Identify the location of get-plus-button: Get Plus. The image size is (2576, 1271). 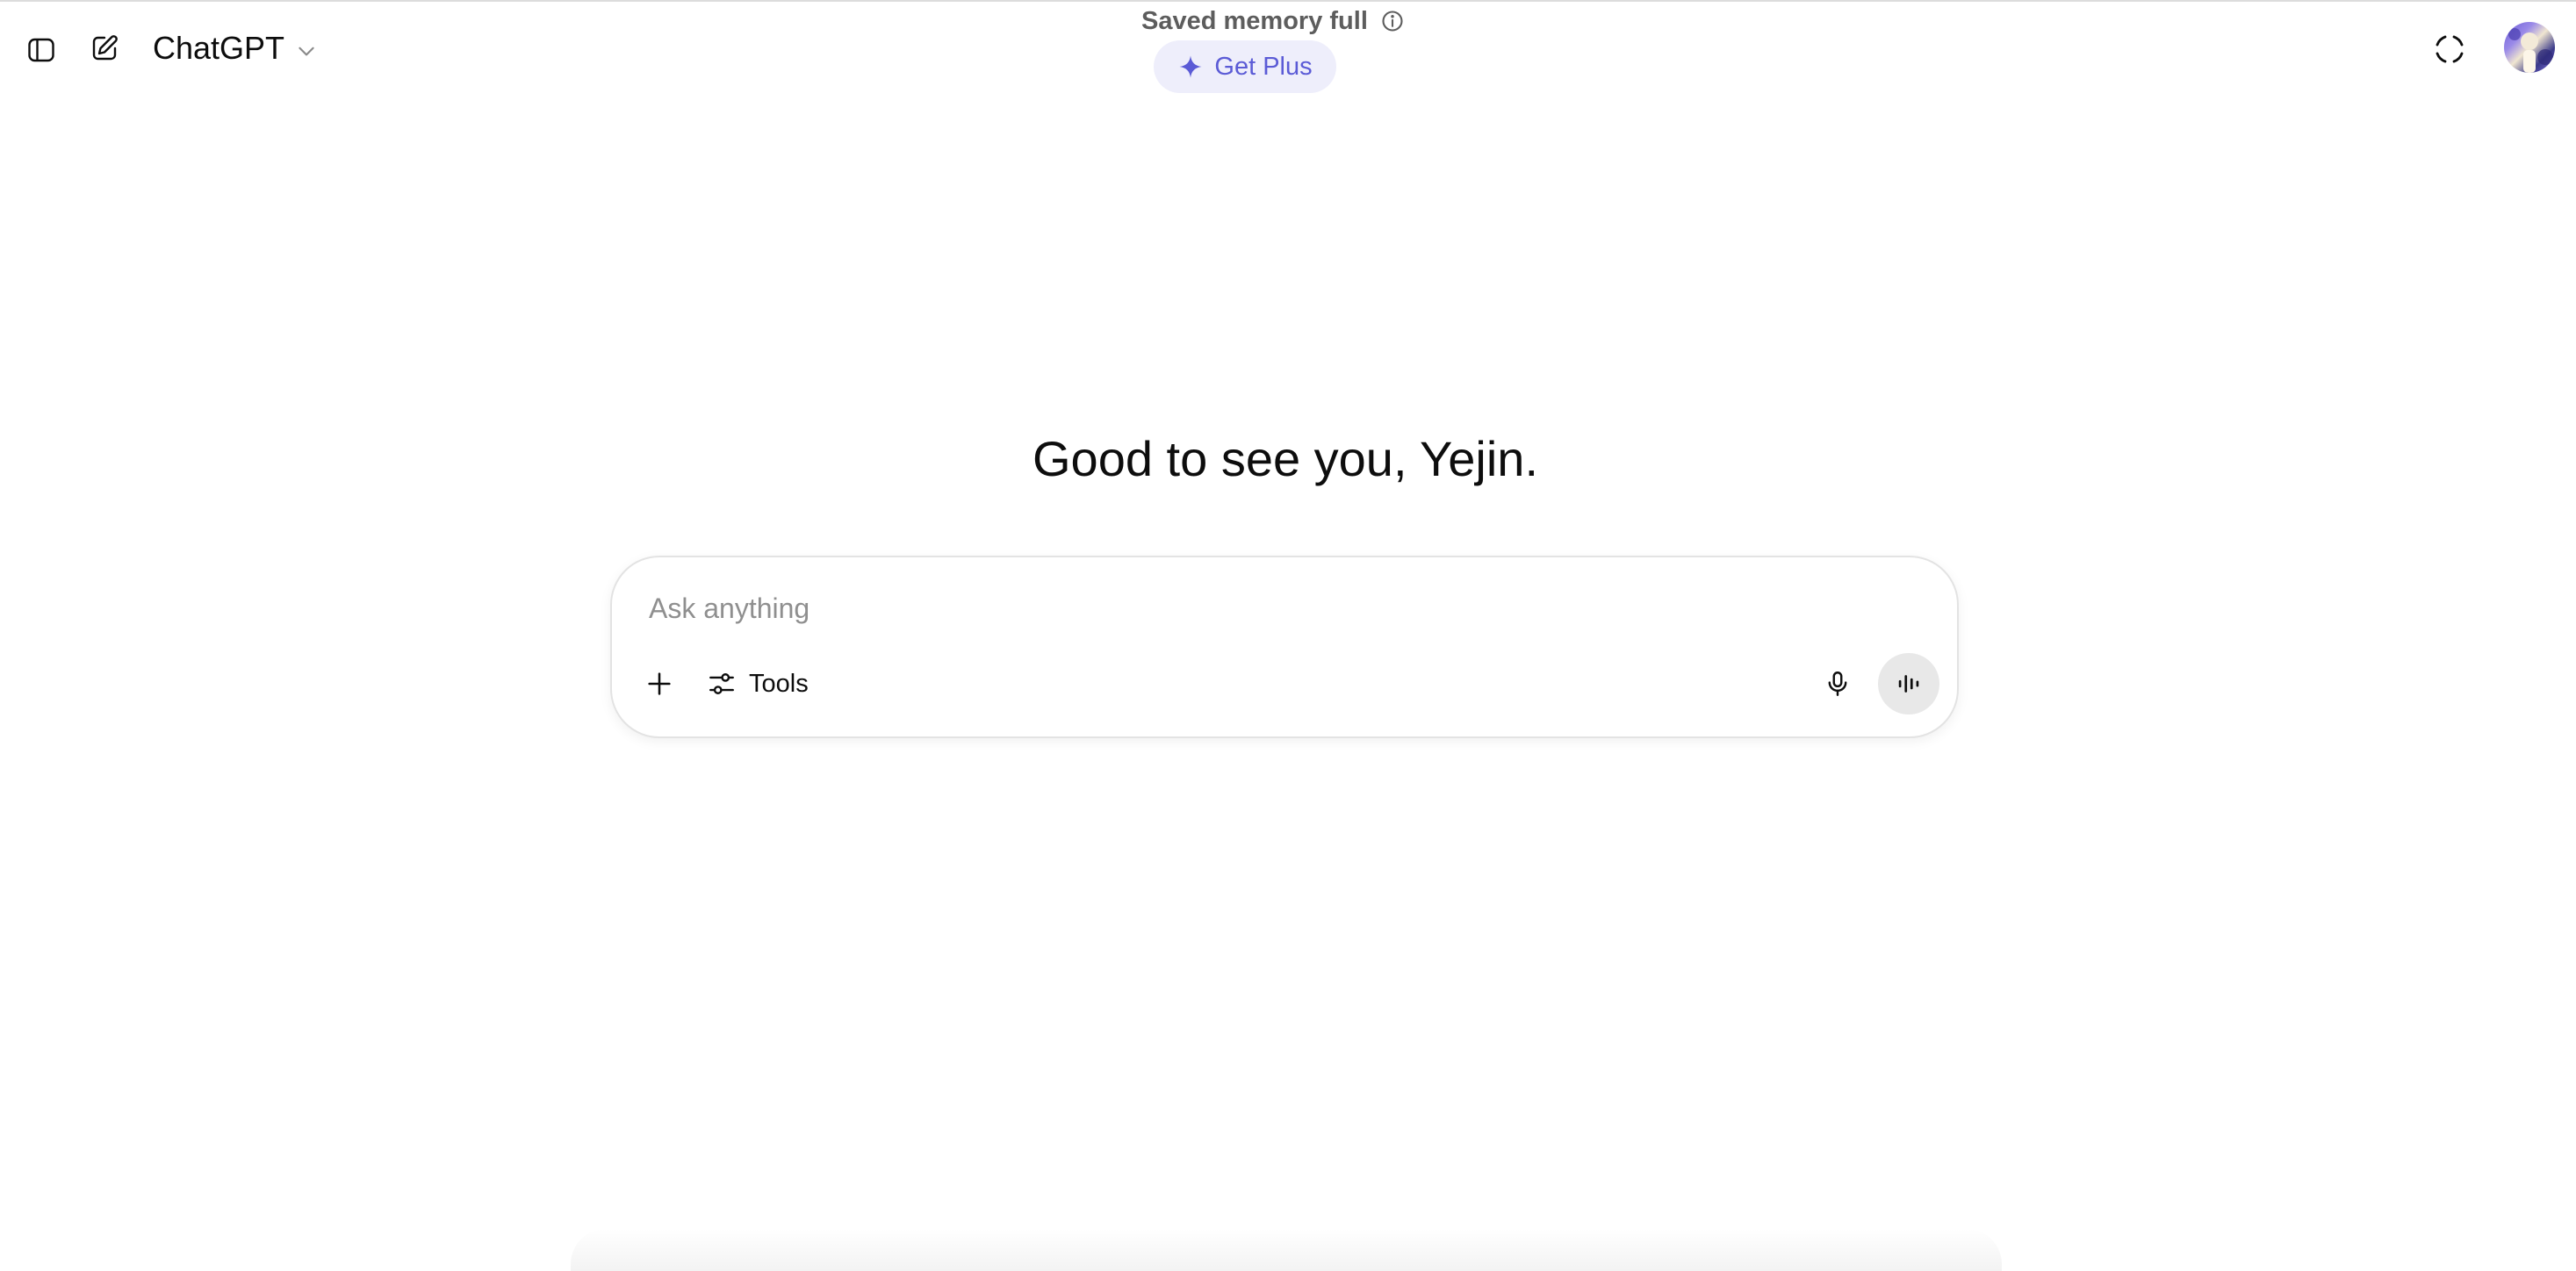
(1245, 66).